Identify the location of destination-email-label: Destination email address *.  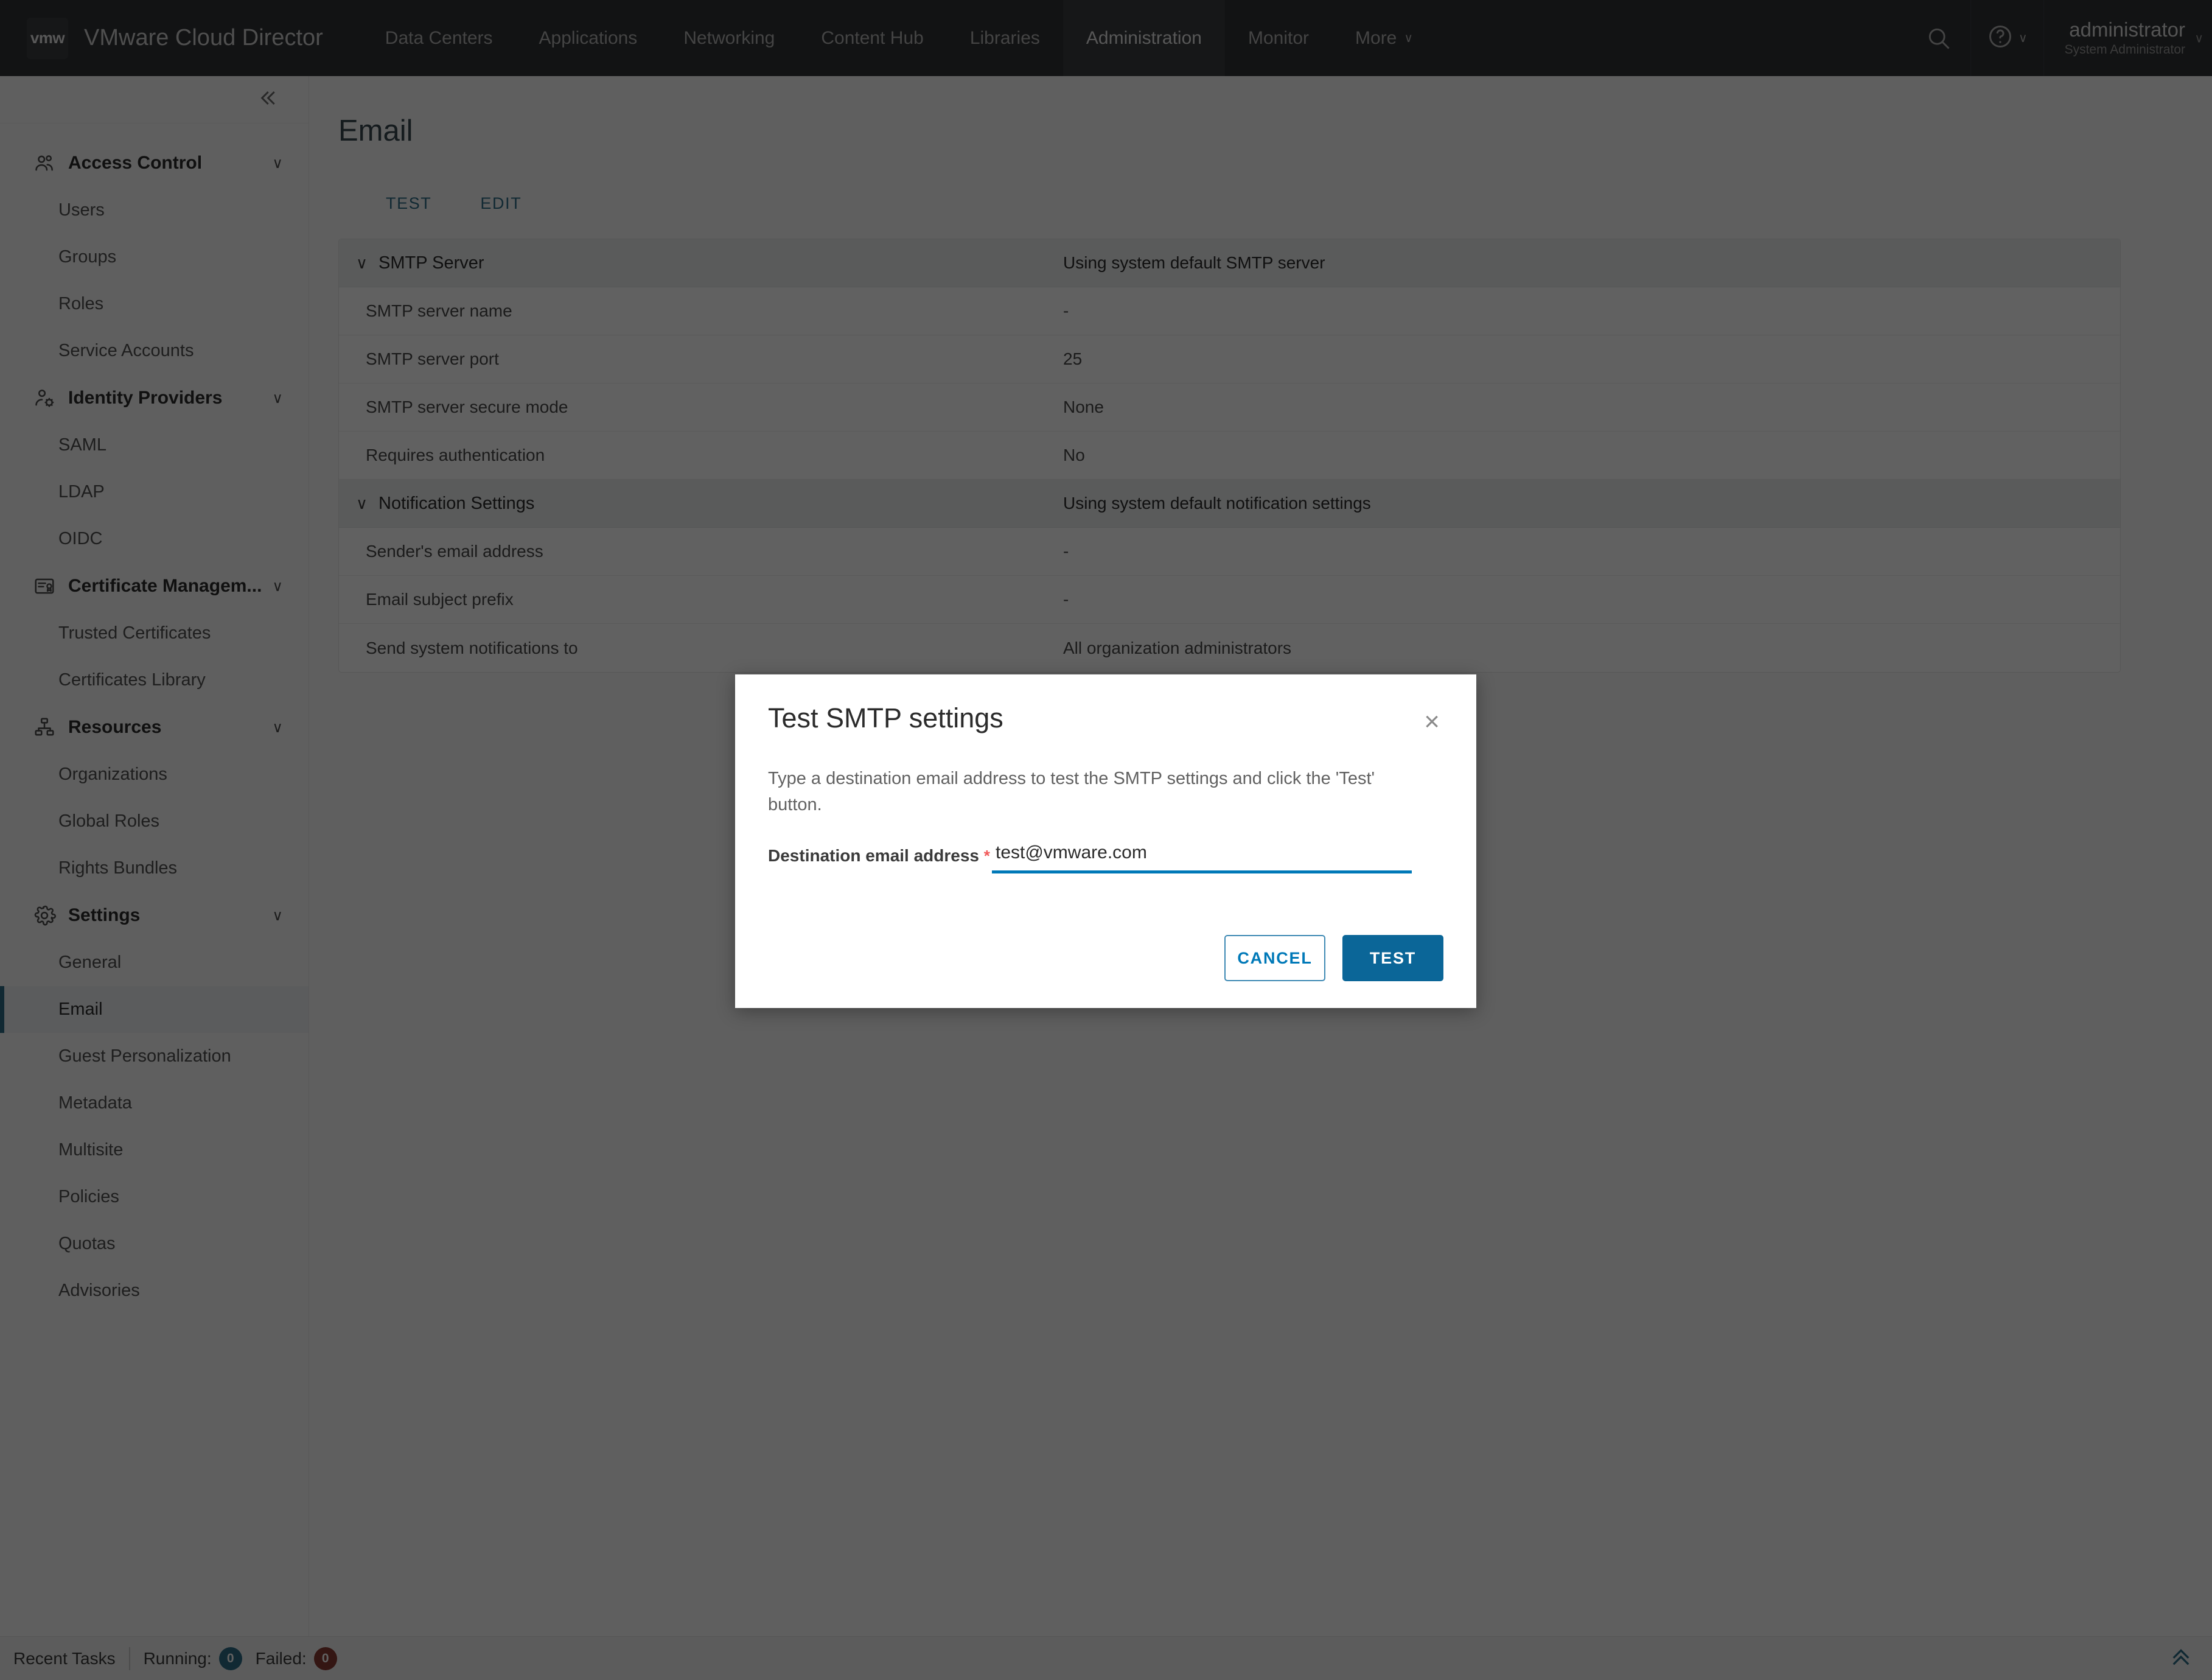
(880, 854).